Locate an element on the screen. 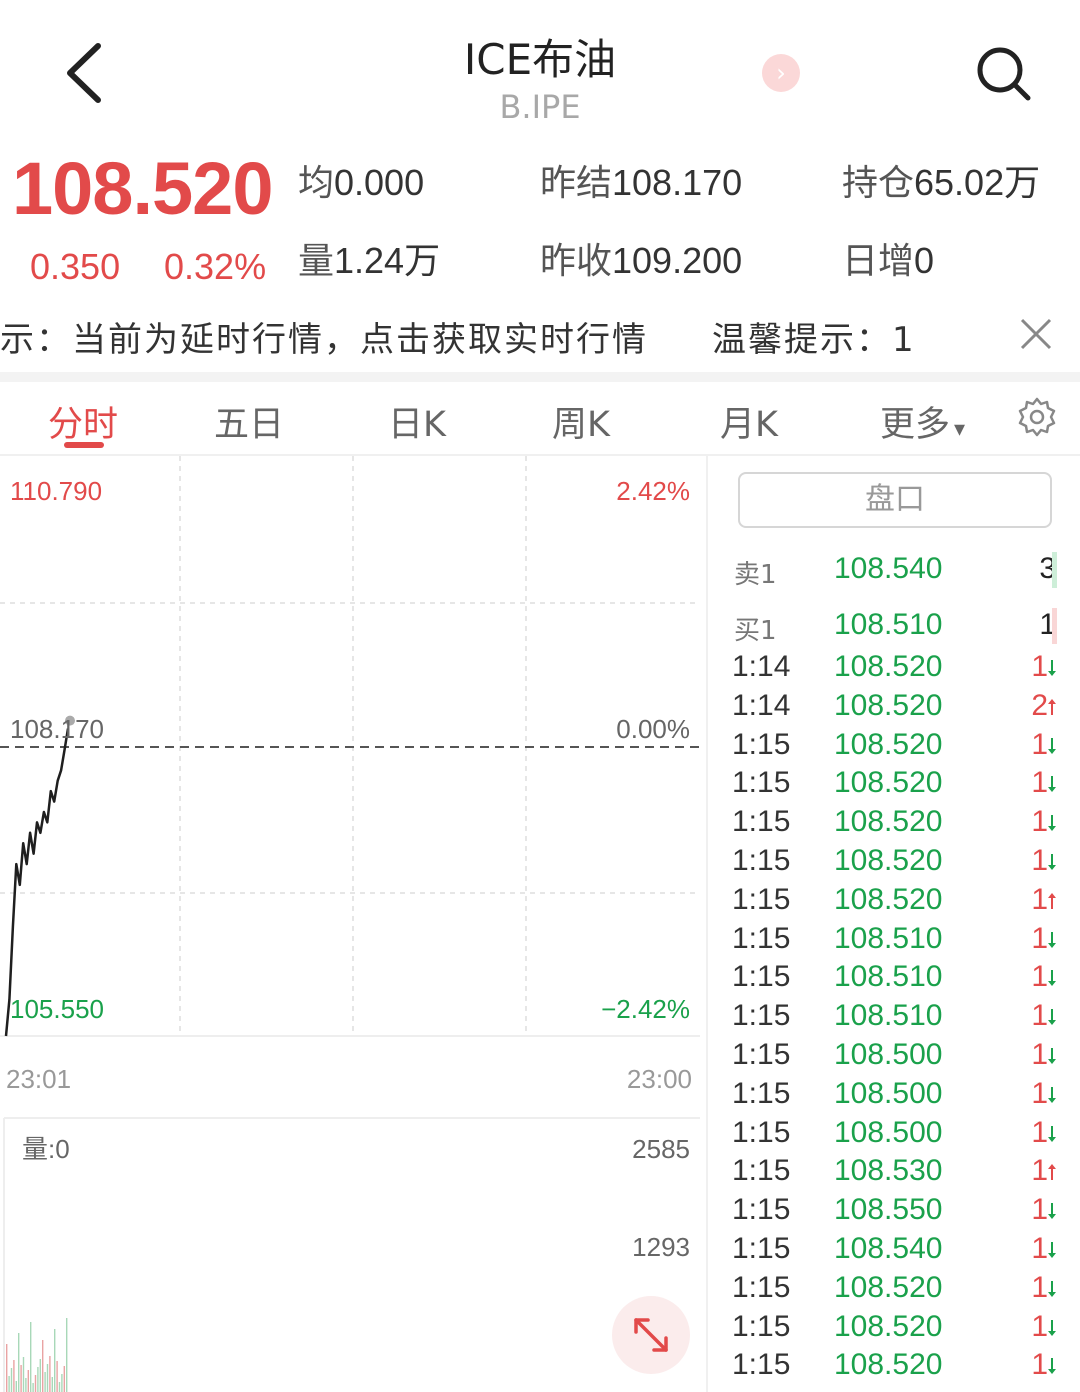 The image size is (1080, 1392). gear-icon is located at coordinates (1037, 417).